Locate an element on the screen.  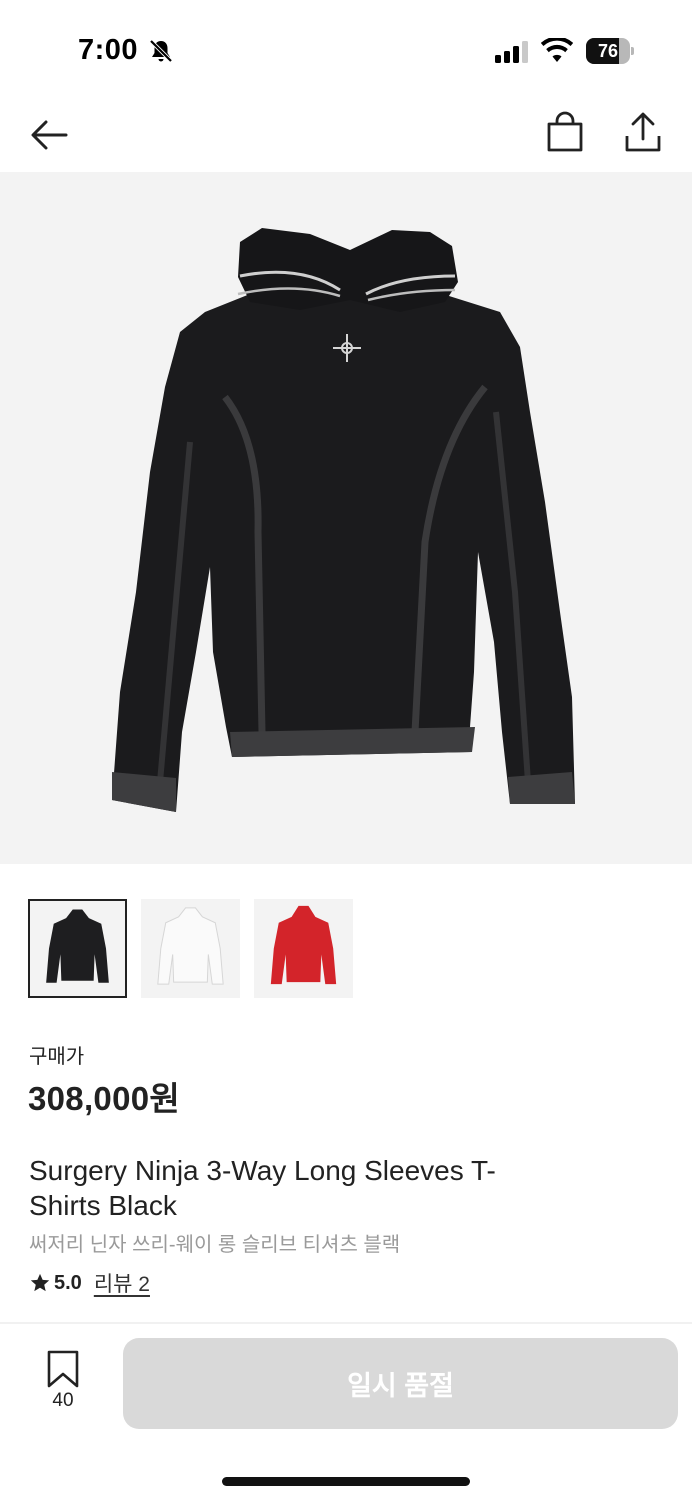
battery-level: 76 is located at coordinates (608, 51).